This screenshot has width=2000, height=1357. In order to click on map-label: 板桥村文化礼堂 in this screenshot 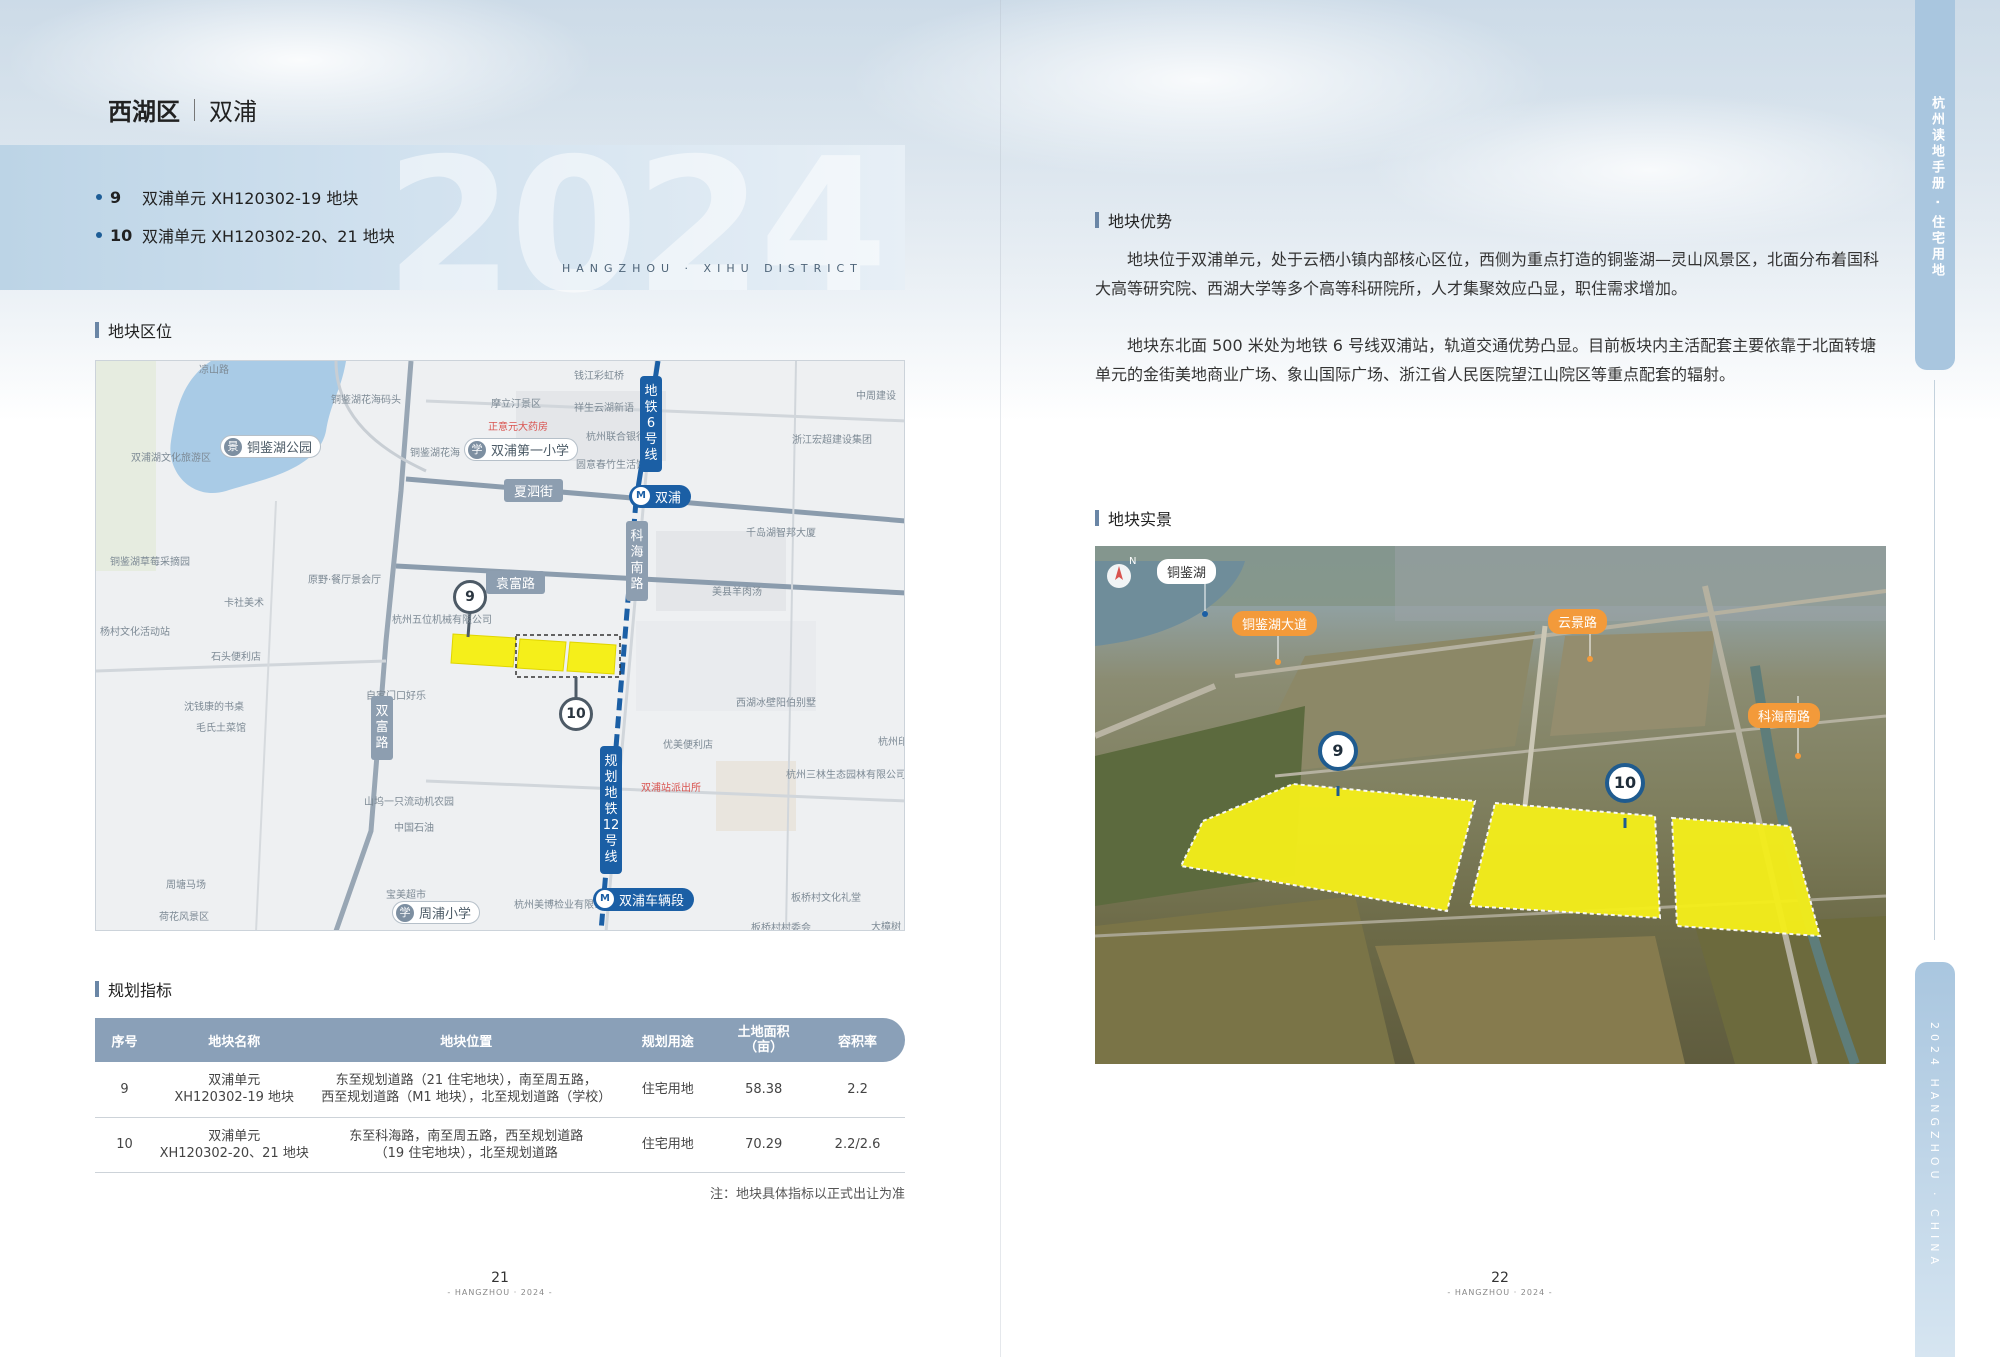, I will do `click(826, 898)`.